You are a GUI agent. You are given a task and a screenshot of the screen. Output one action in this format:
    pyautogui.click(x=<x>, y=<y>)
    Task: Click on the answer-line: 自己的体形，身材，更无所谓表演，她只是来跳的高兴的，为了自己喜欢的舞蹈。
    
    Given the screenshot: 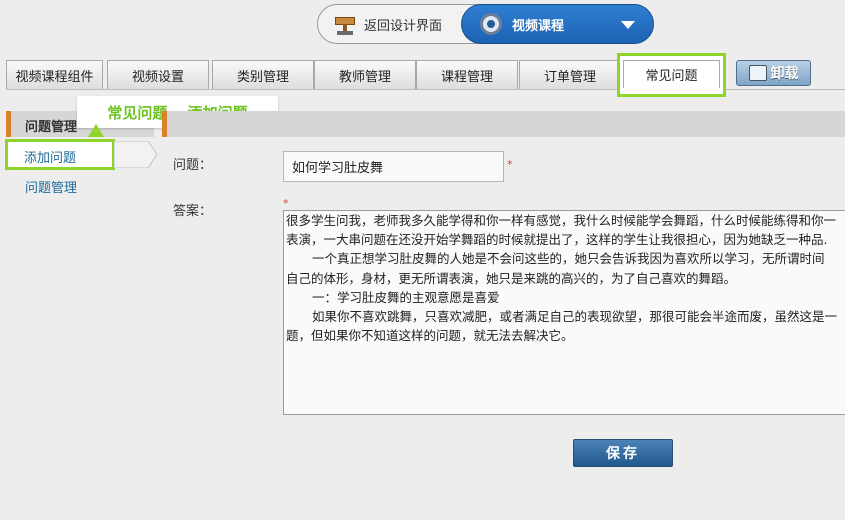 What is the action you would take?
    pyautogui.click(x=511, y=278)
    